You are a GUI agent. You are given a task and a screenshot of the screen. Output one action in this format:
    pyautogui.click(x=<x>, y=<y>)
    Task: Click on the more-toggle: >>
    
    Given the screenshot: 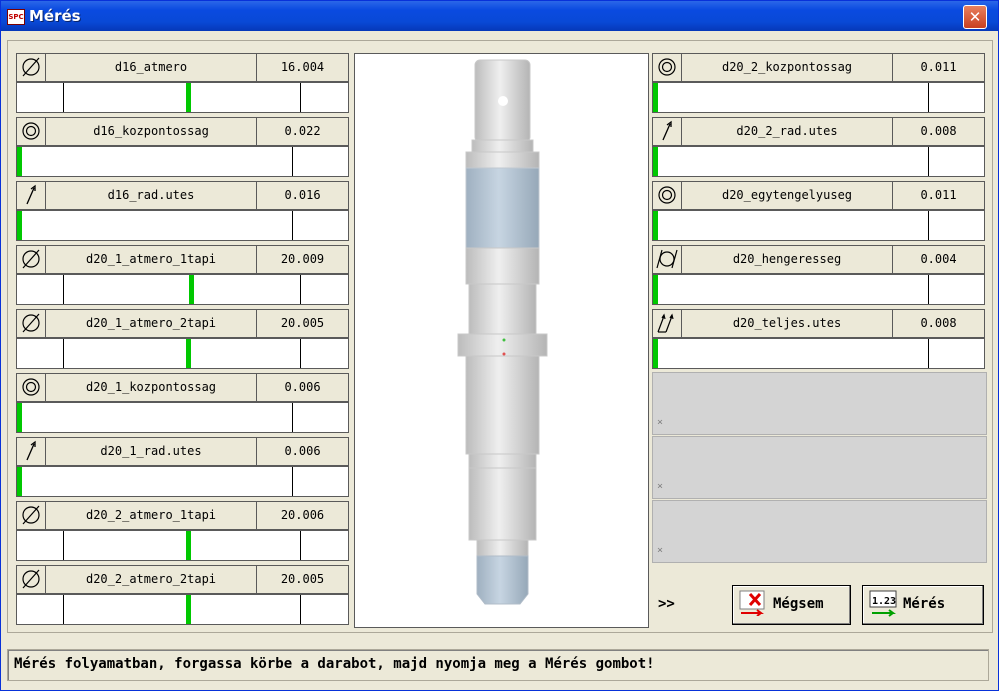 What is the action you would take?
    pyautogui.click(x=666, y=604)
    